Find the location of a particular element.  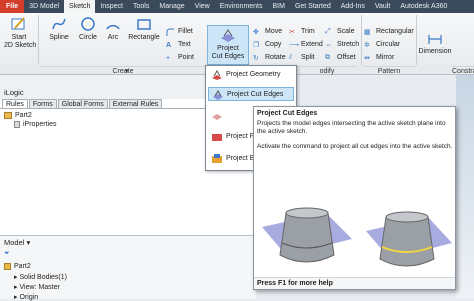

stretch-label: Stretch is located at coordinates (348, 44).